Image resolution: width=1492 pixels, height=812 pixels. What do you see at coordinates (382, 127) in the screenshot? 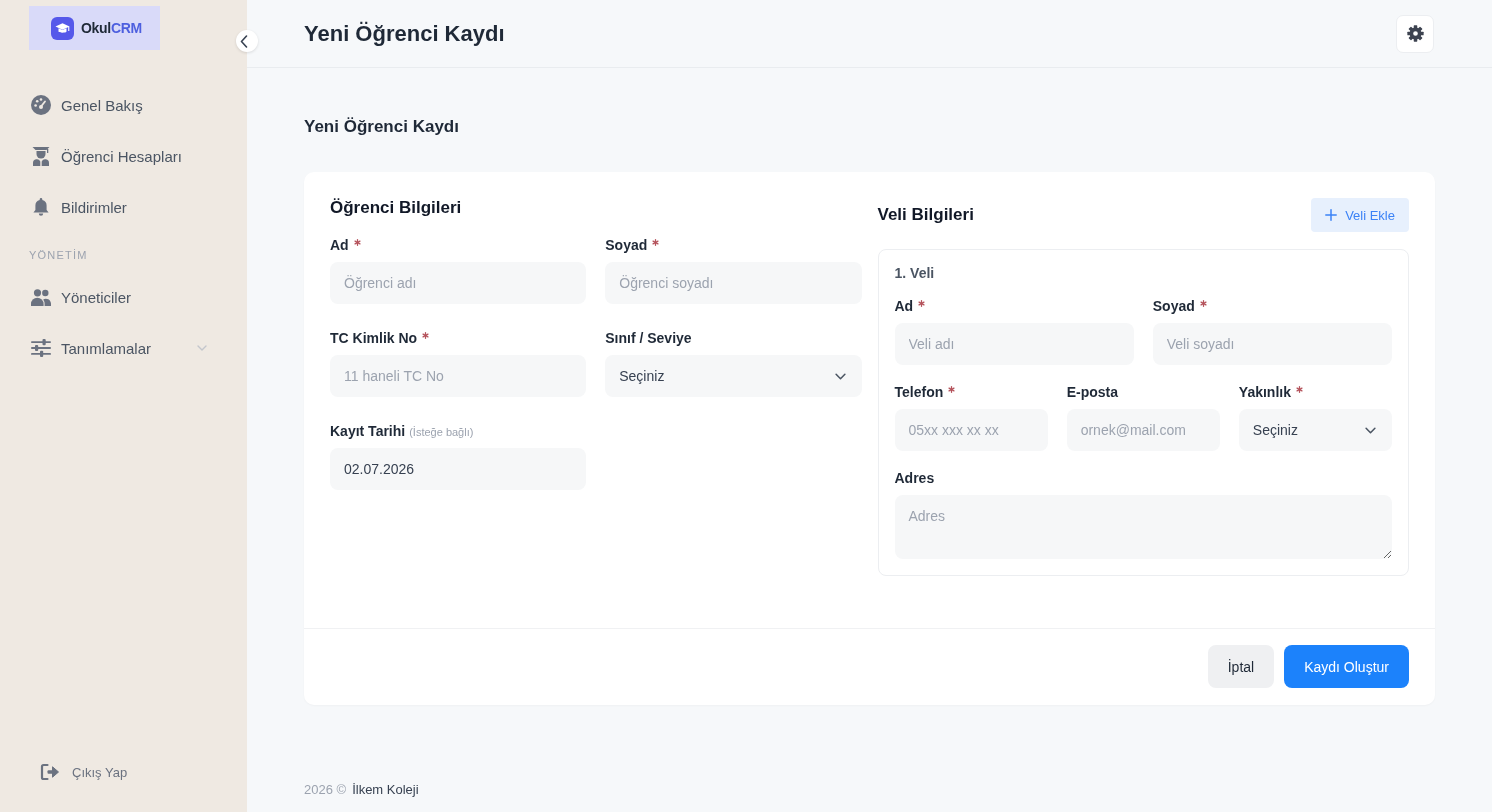
I see `page-title: Yeni Öğrenci Kaydı` at bounding box center [382, 127].